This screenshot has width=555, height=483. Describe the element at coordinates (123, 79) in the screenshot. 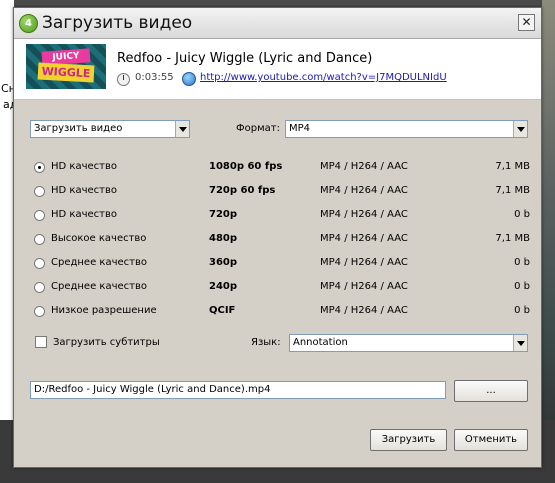

I see `clock-icon` at that location.